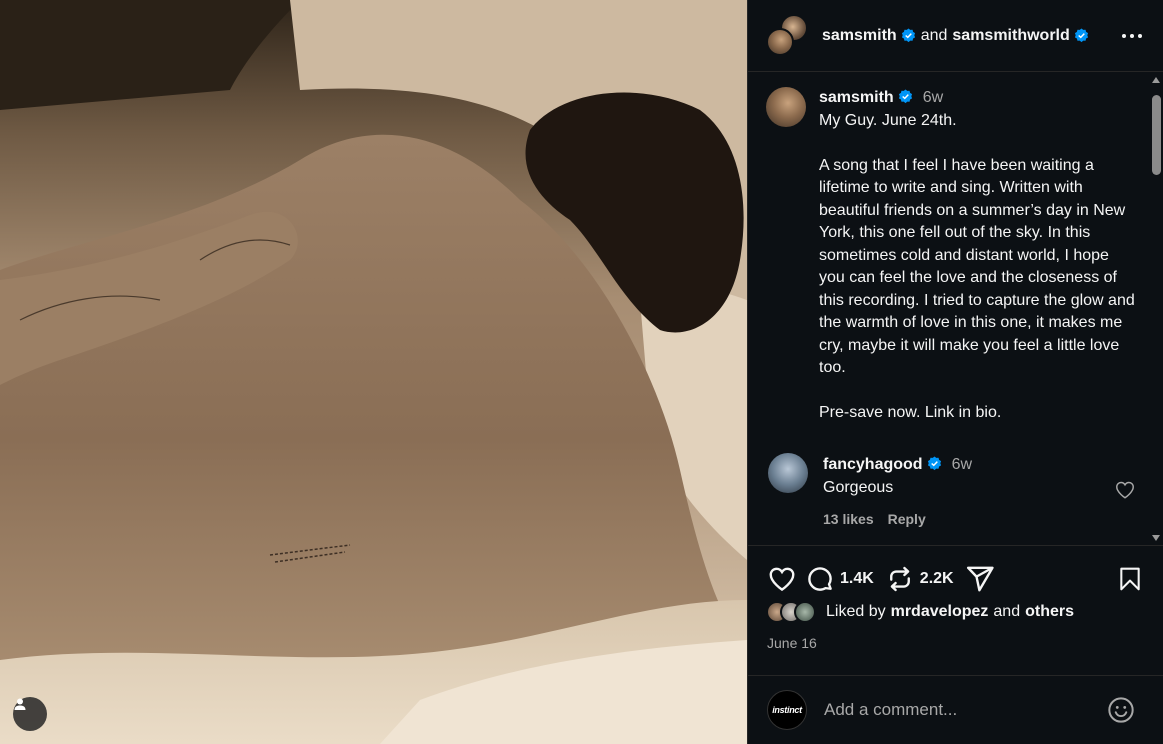 This screenshot has width=1163, height=744. What do you see at coordinates (848, 519) in the screenshot?
I see `comment-likes-link: 13 likes` at bounding box center [848, 519].